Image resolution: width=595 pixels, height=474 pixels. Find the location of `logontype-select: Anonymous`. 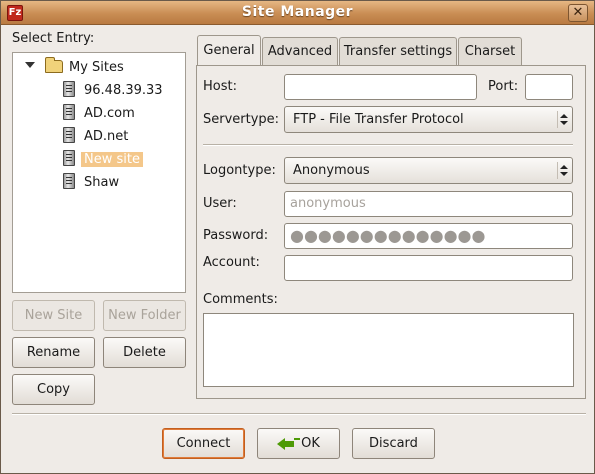

logontype-select: Anonymous is located at coordinates (428, 170).